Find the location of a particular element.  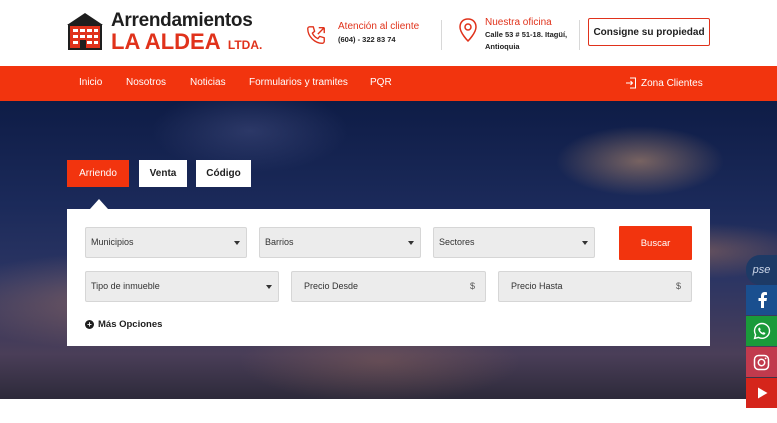

office-address-line1: Calle 53 # 51-18. Itagüí, is located at coordinates (526, 34).